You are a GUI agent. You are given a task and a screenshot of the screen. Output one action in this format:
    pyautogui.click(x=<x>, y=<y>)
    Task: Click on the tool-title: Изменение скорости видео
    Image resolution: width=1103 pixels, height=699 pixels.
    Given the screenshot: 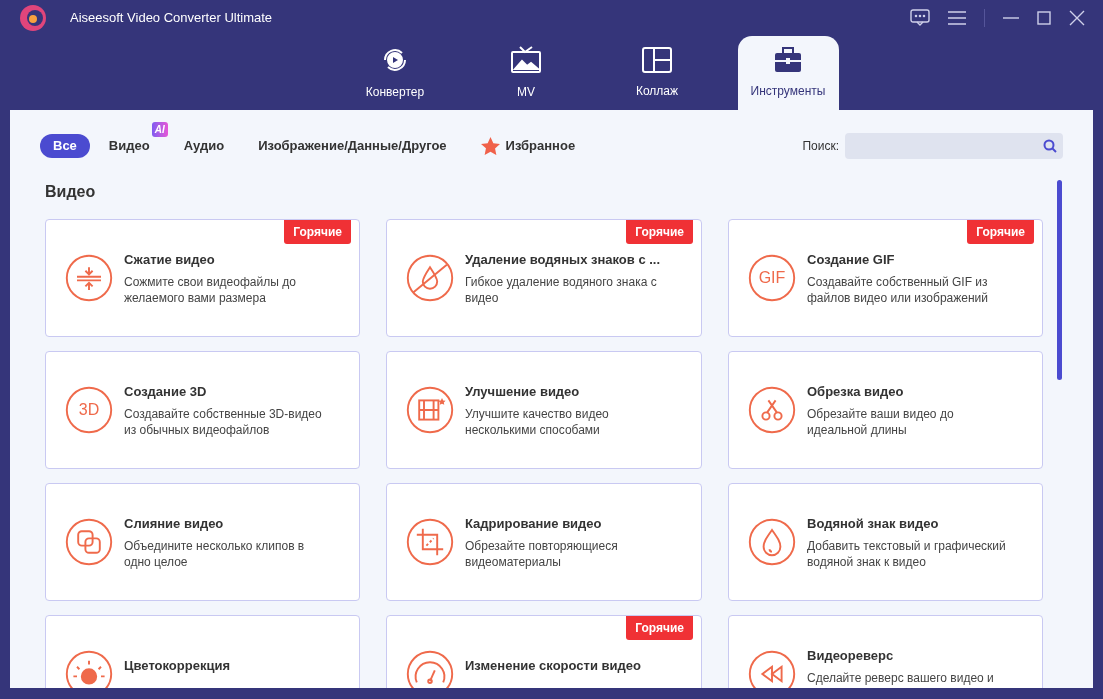 What is the action you would take?
    pyautogui.click(x=553, y=666)
    